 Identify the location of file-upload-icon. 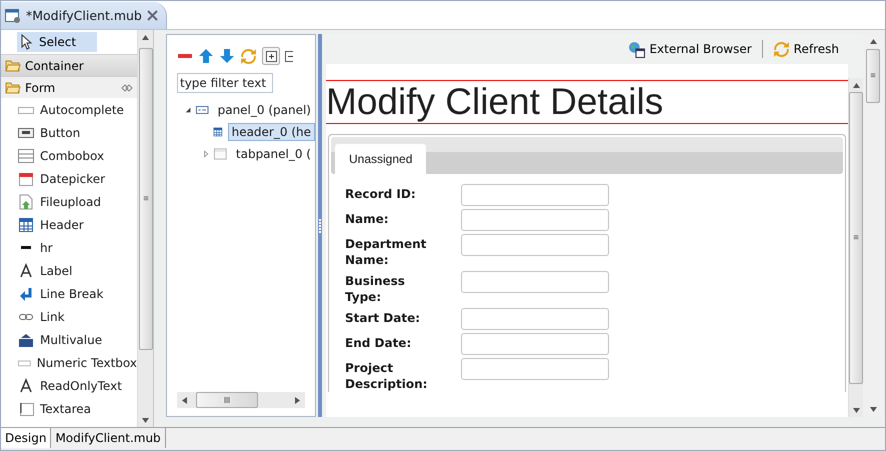
(26, 202).